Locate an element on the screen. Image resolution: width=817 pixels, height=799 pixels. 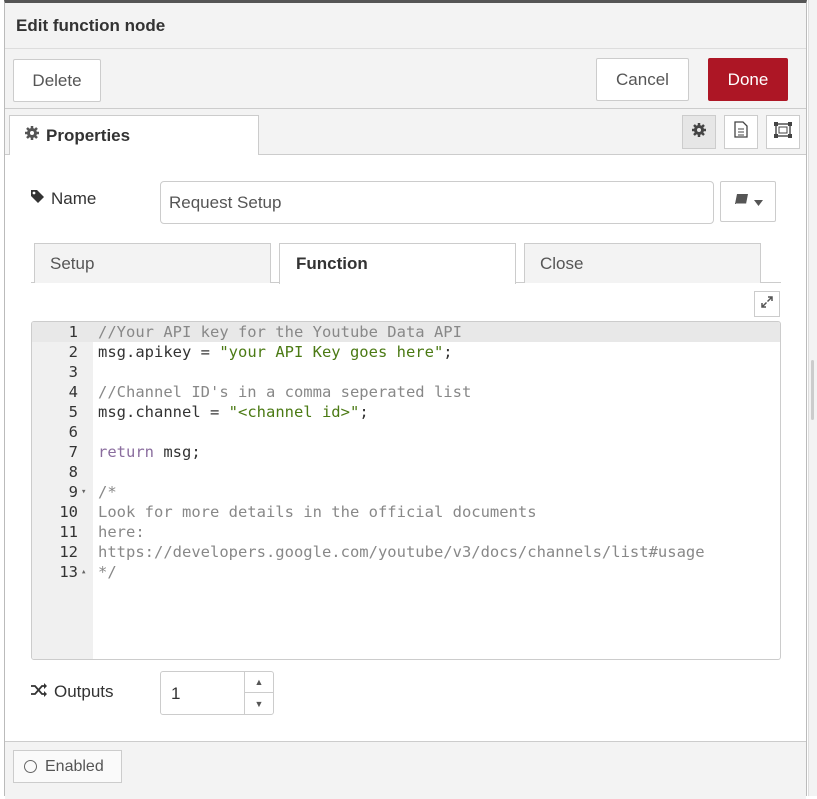
stepper-down-button: ▼ is located at coordinates (259, 703).